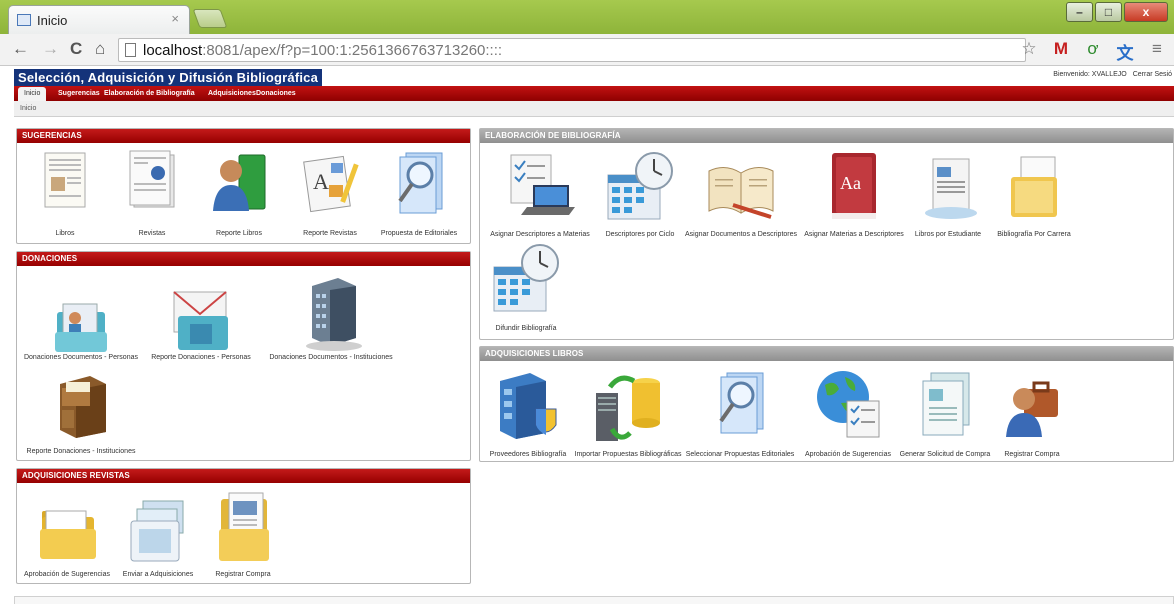  I want to click on home-button: ⌂, so click(100, 49).